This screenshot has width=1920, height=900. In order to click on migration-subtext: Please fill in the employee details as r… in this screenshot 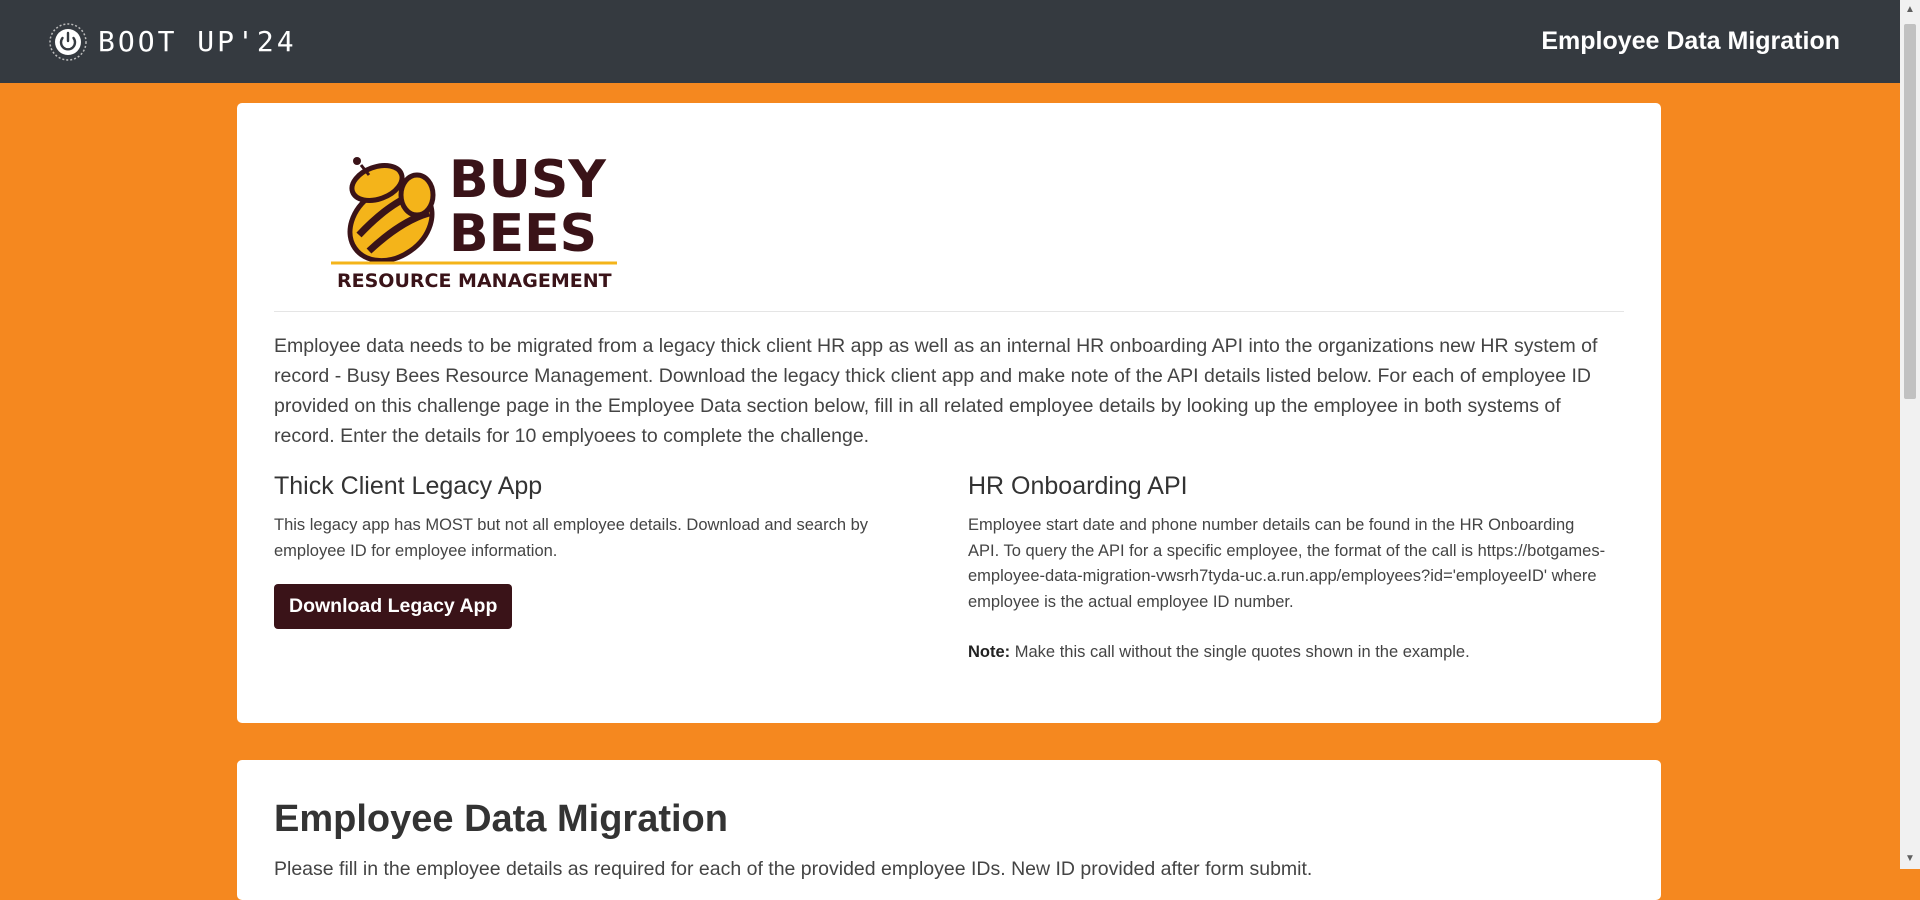, I will do `click(793, 869)`.